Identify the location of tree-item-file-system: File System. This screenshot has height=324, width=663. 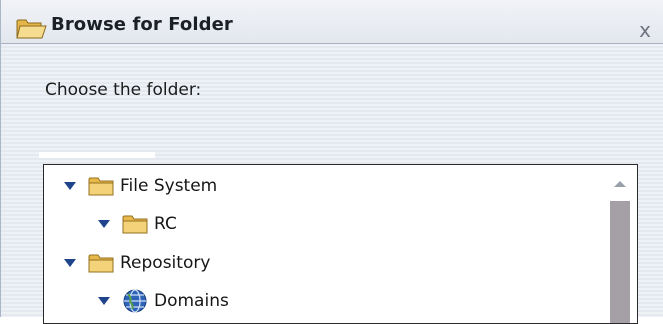
(140, 186).